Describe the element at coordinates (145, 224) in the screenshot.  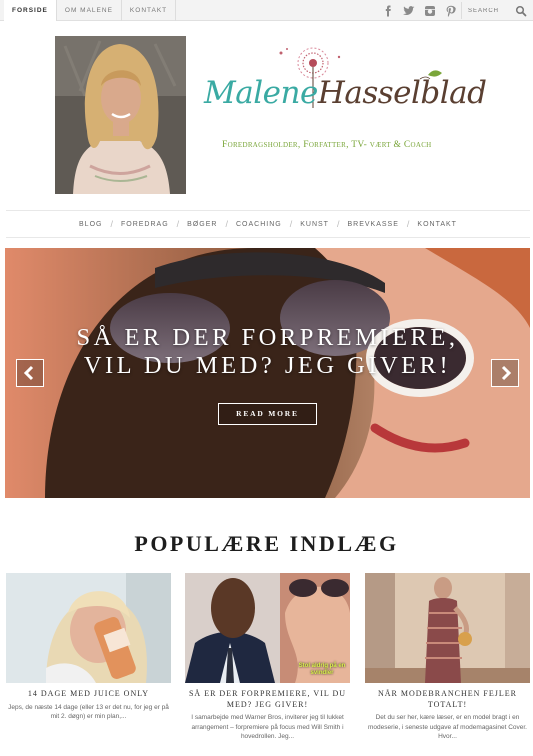
I see `nav-item-foredrag: FOREDRAG` at that location.